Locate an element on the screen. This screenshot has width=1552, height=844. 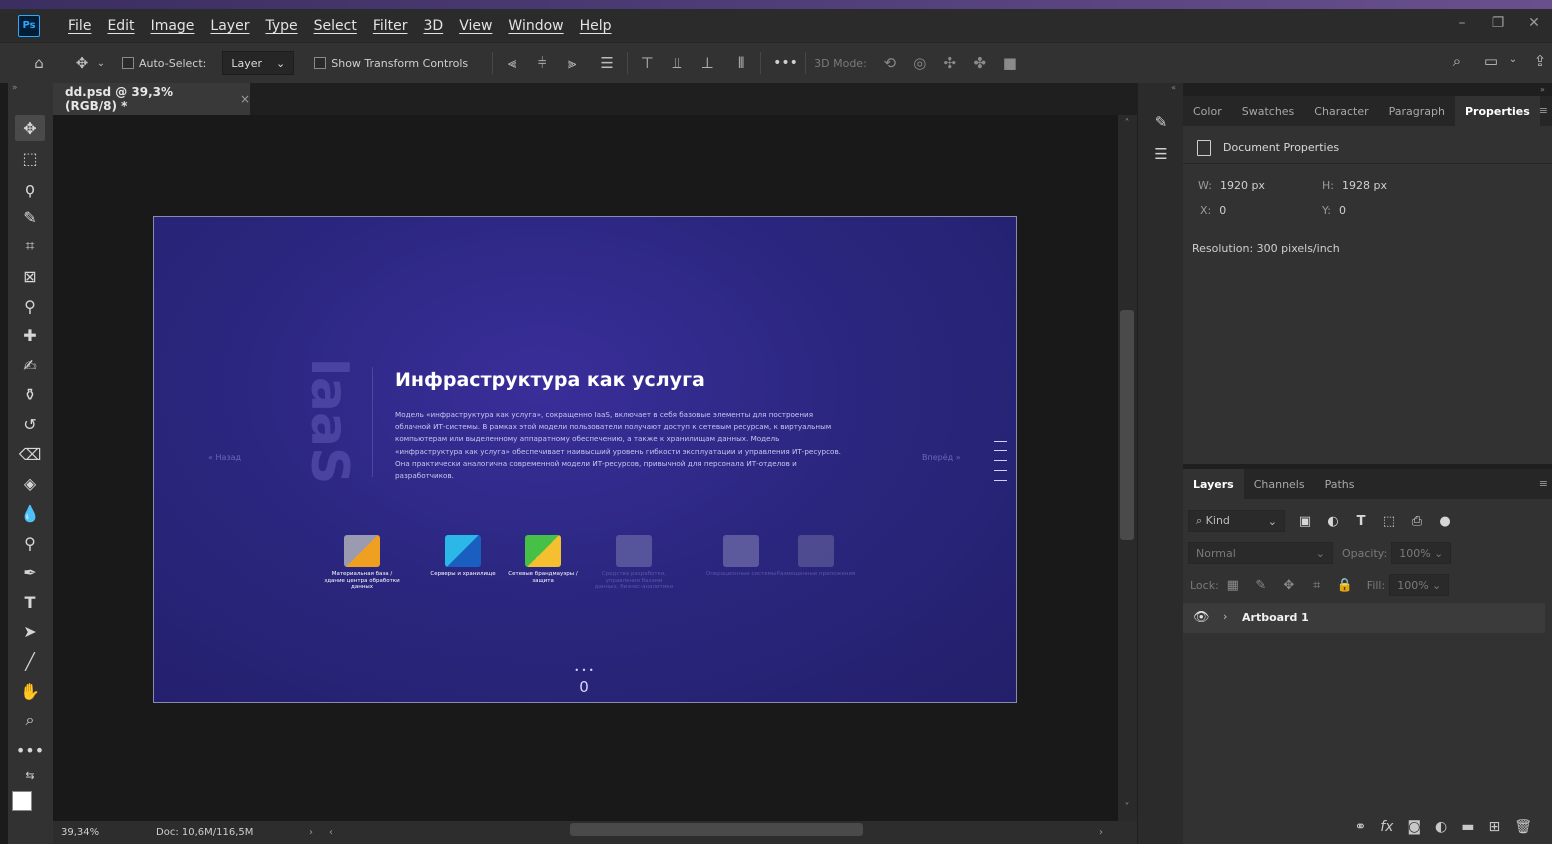
minimize-icon: – is located at coordinates (1462, 23).